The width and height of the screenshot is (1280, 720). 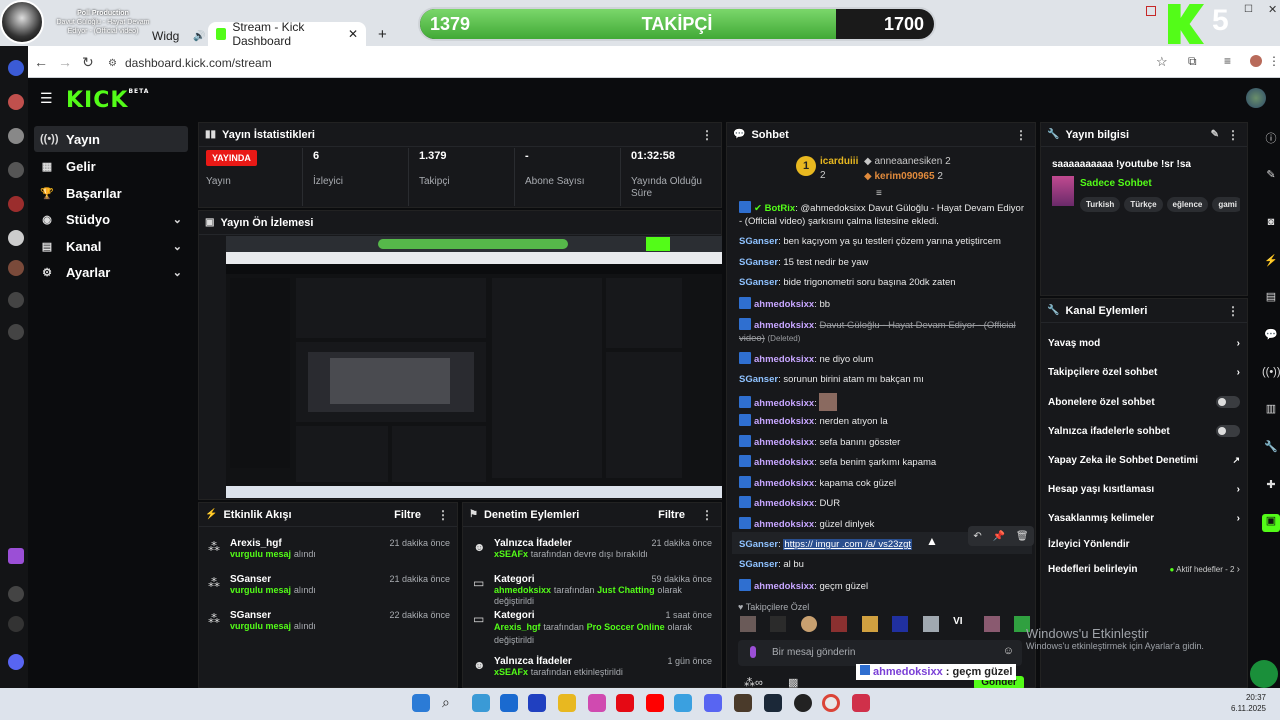 What do you see at coordinates (111, 219) in the screenshot?
I see `sidebar-item-studyo: ◉ Stüdyo ⌄` at bounding box center [111, 219].